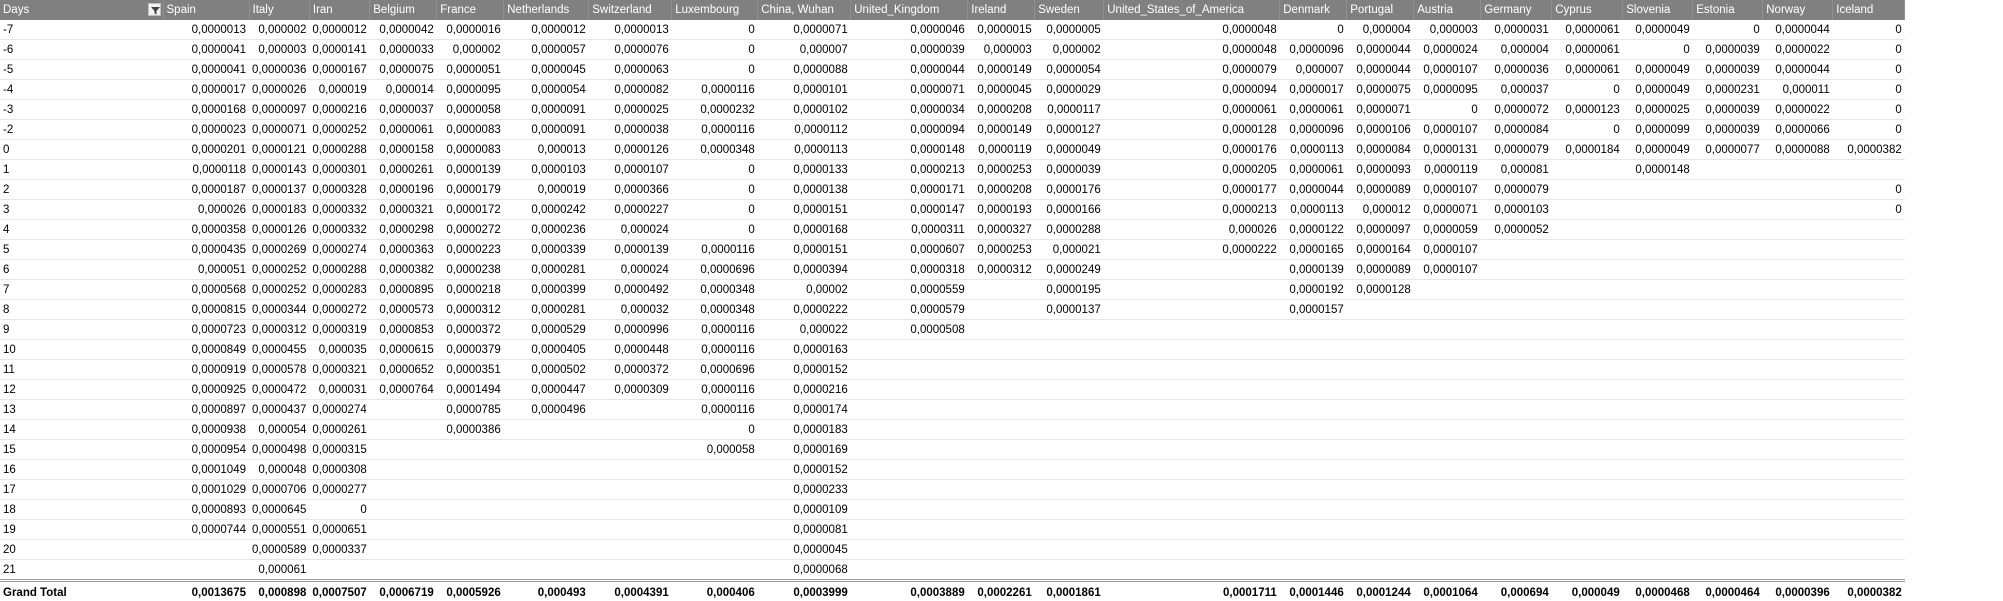 The height and width of the screenshot is (601, 2003). What do you see at coordinates (804, 209) in the screenshot?
I see `value-cell: 0,0000151` at bounding box center [804, 209].